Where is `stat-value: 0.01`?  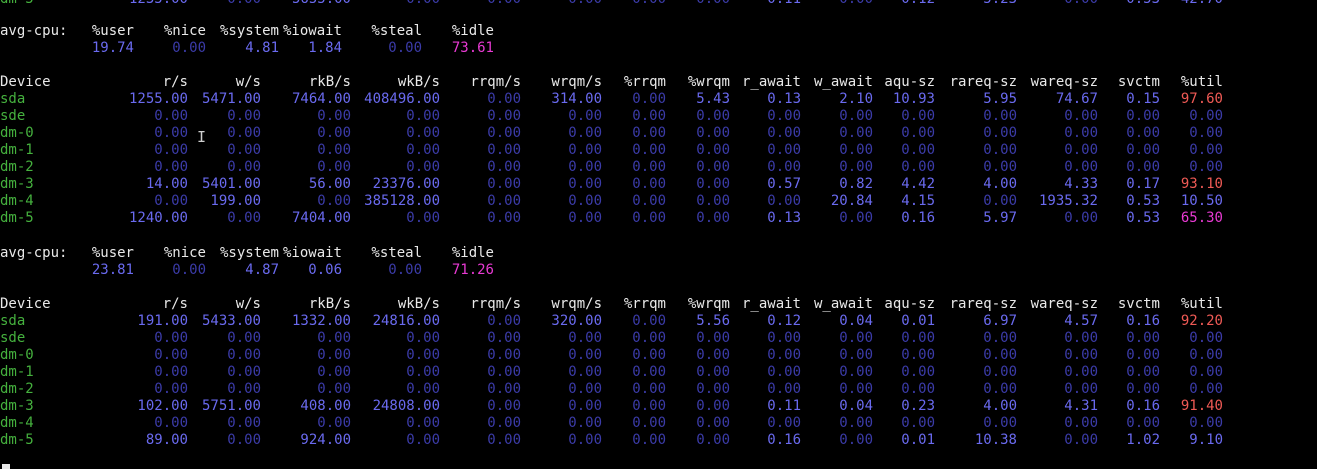 stat-value: 0.01 is located at coordinates (918, 440).